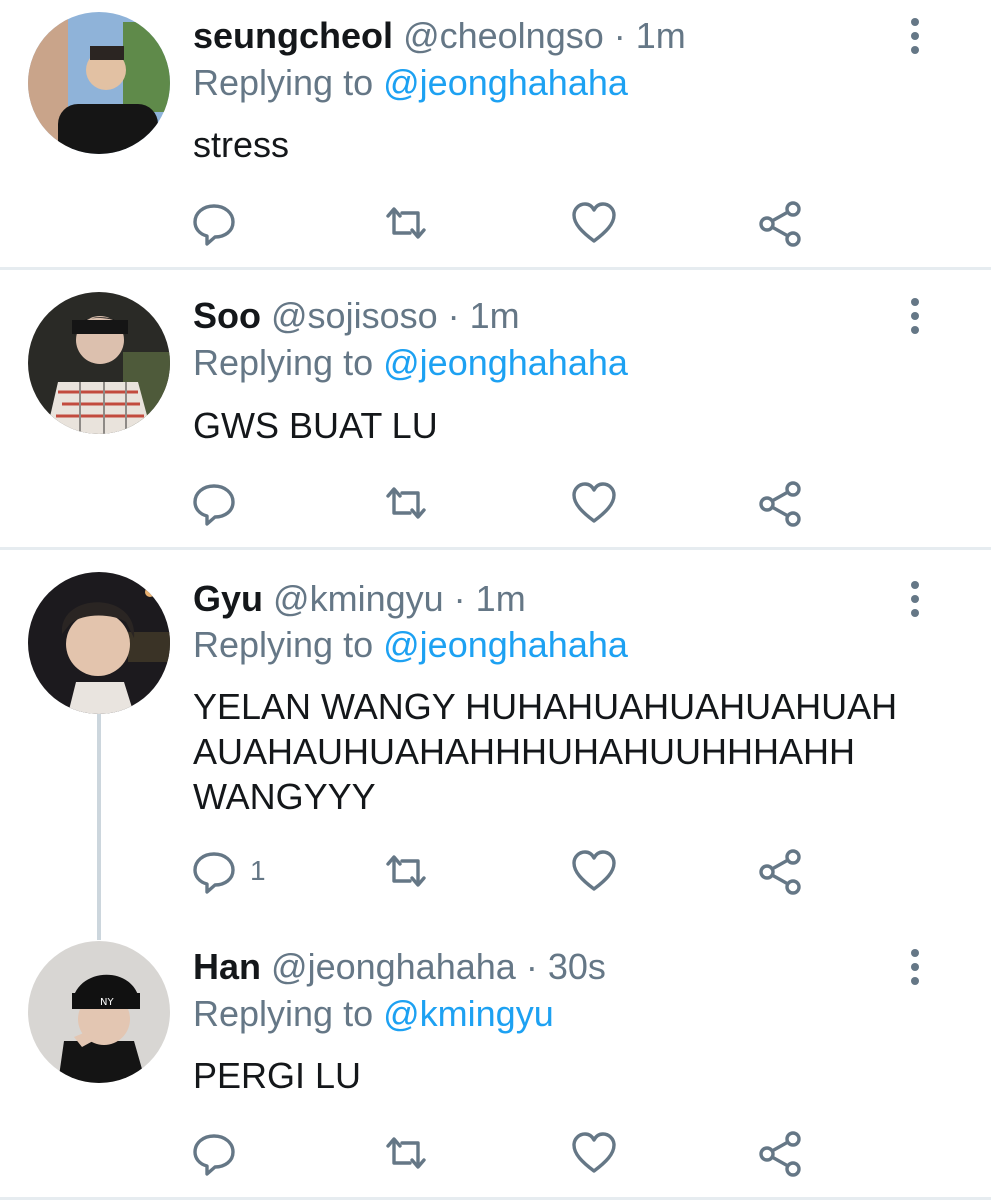 The width and height of the screenshot is (991, 1200). Describe the element at coordinates (107, 1002) in the screenshot. I see `svg-text: NY` at that location.